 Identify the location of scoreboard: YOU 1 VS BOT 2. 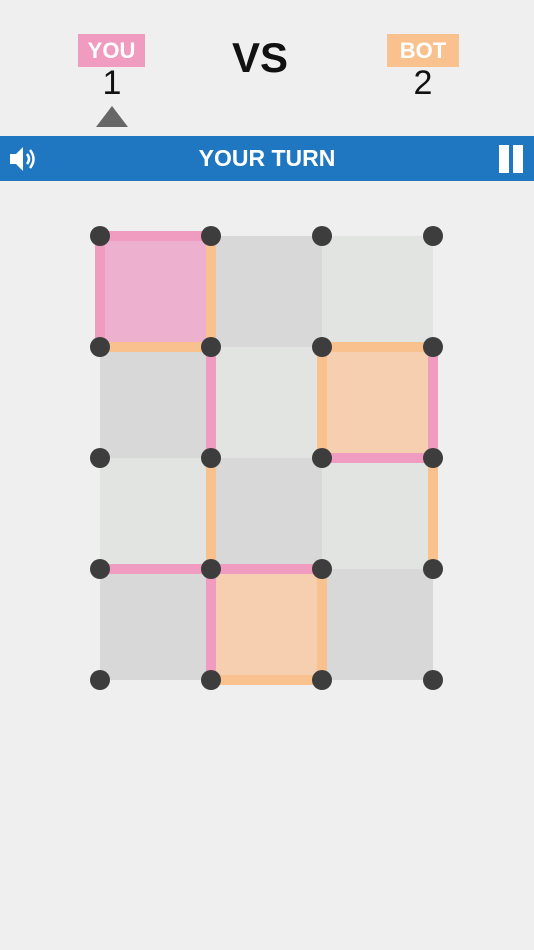
(267, 68).